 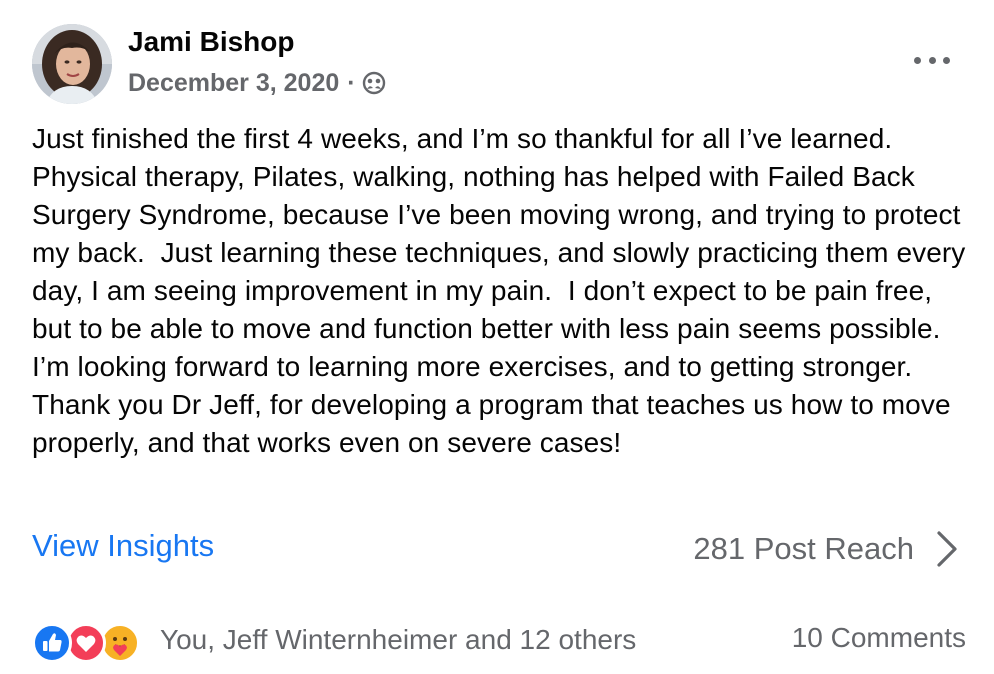 I want to click on reaction-names: You, Jeff Winternheimer and 12 others, so click(x=398, y=639).